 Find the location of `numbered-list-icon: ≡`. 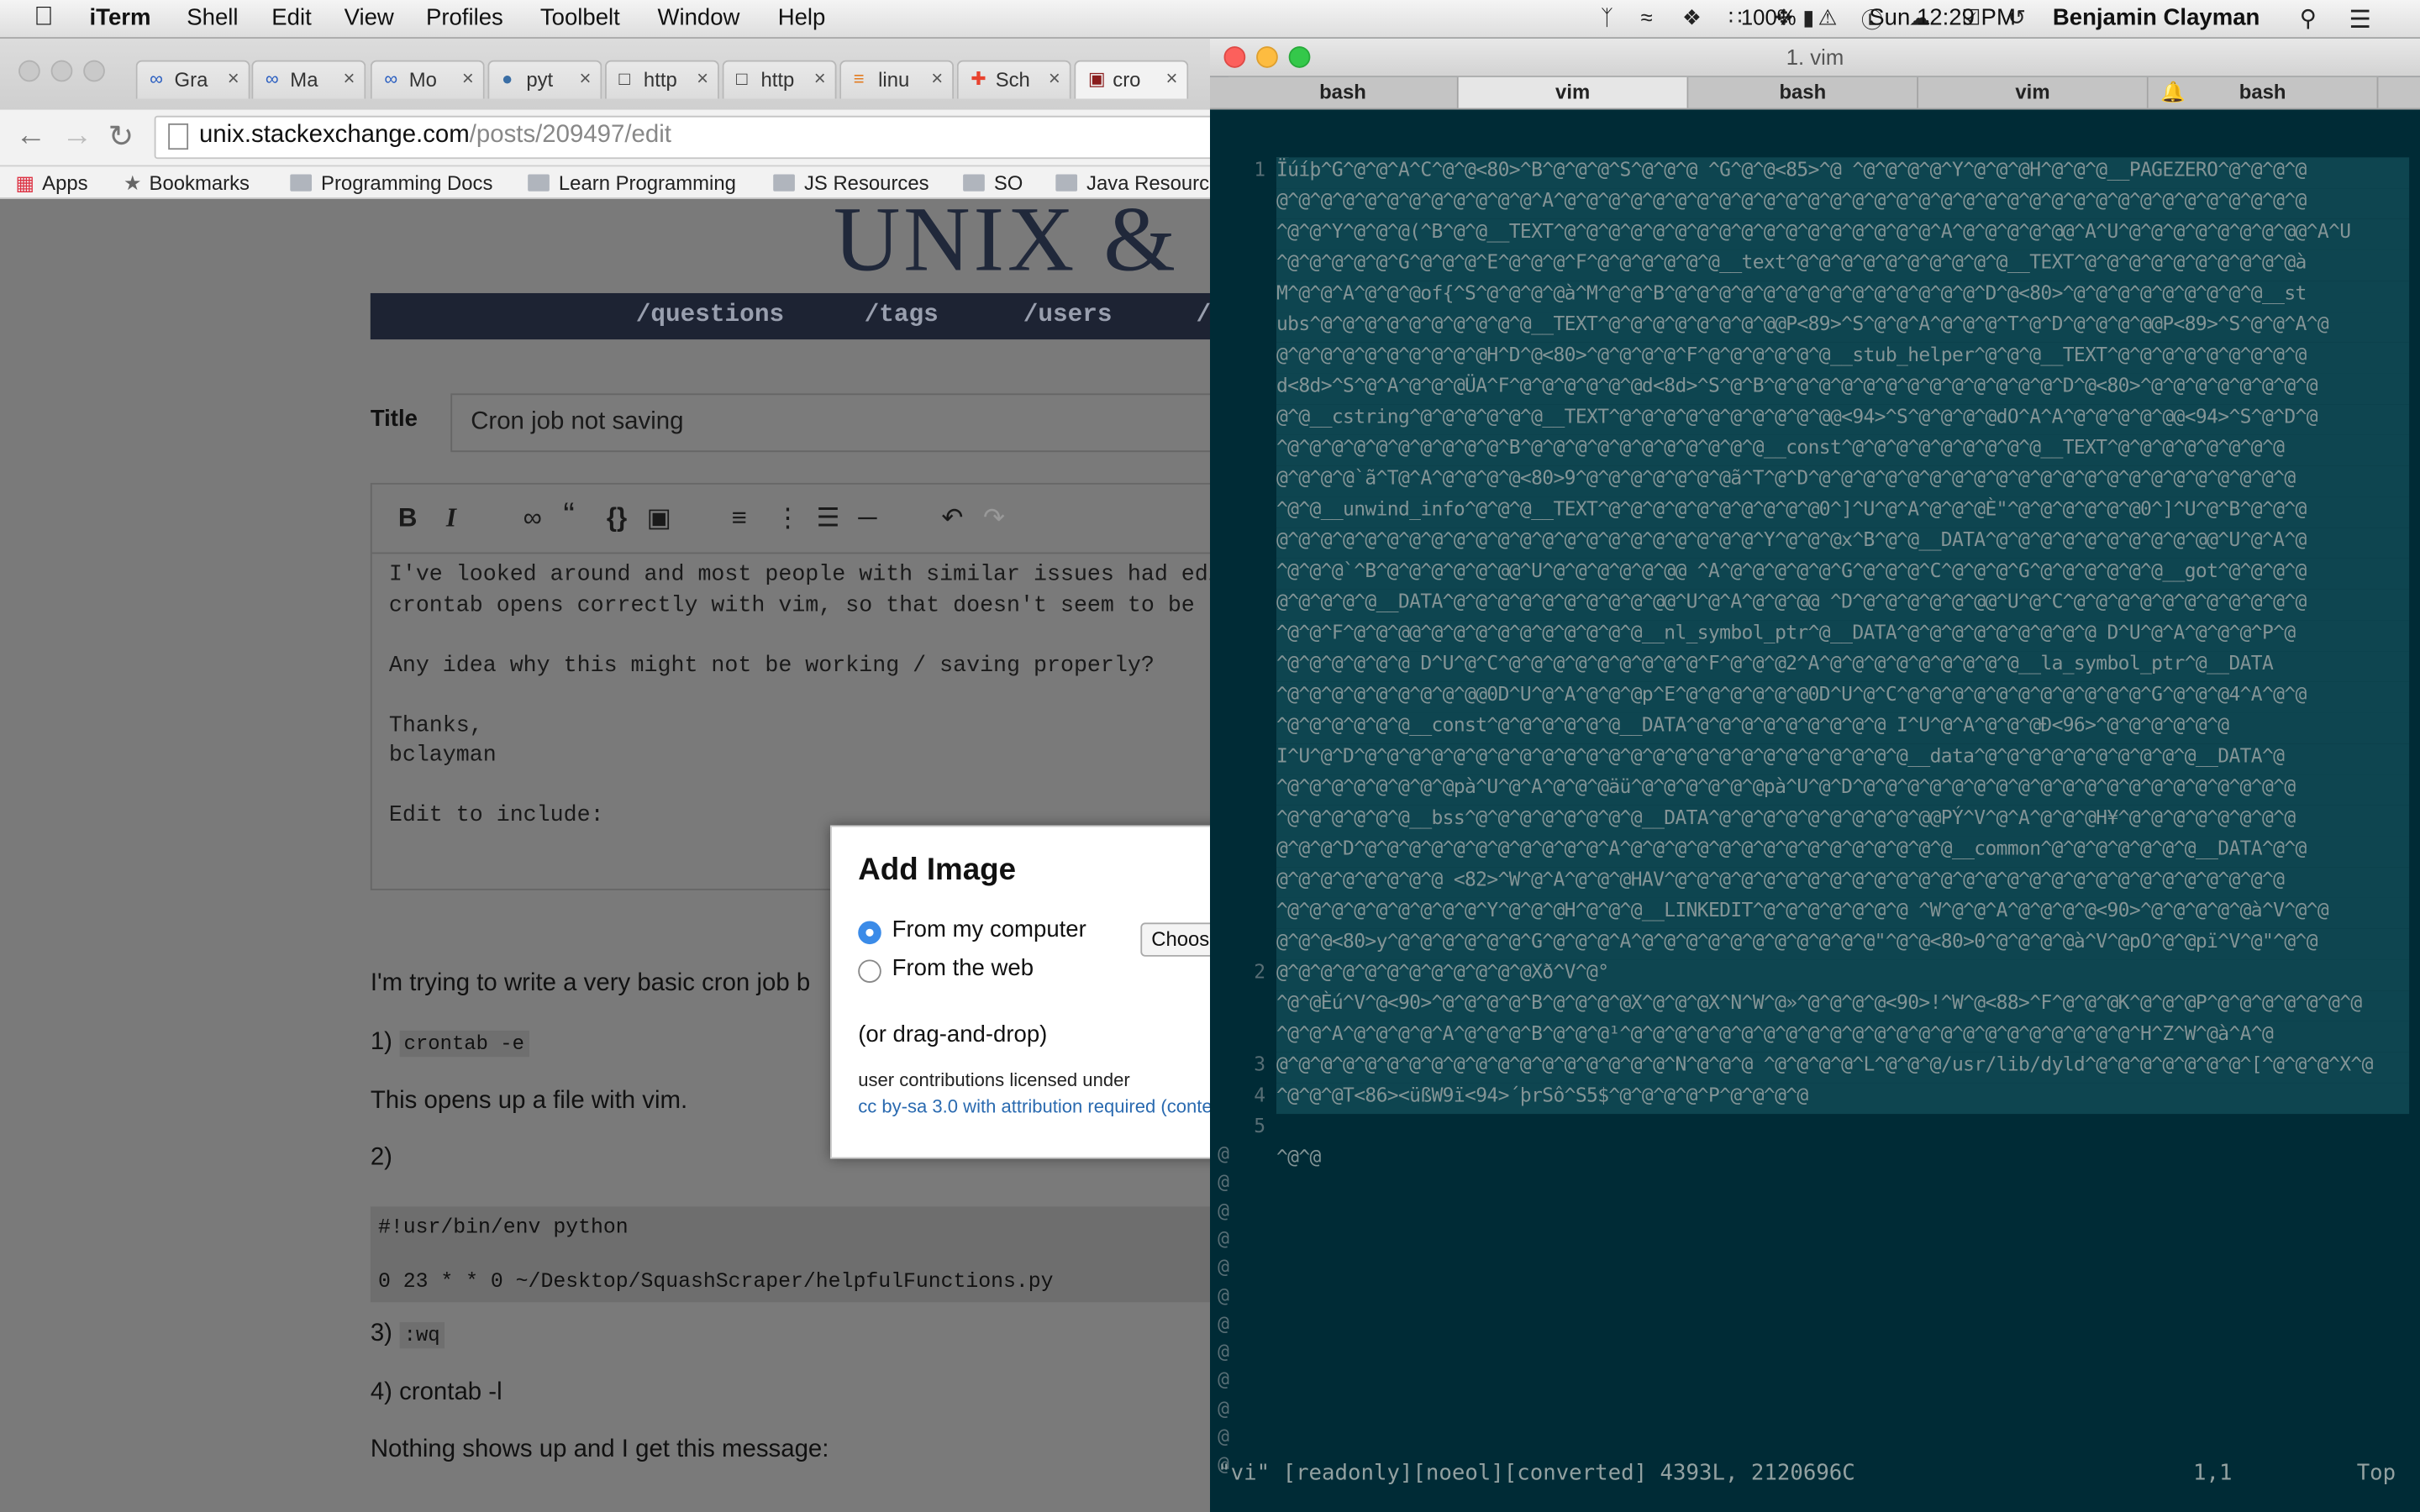

numbered-list-icon: ≡ is located at coordinates (739, 518).